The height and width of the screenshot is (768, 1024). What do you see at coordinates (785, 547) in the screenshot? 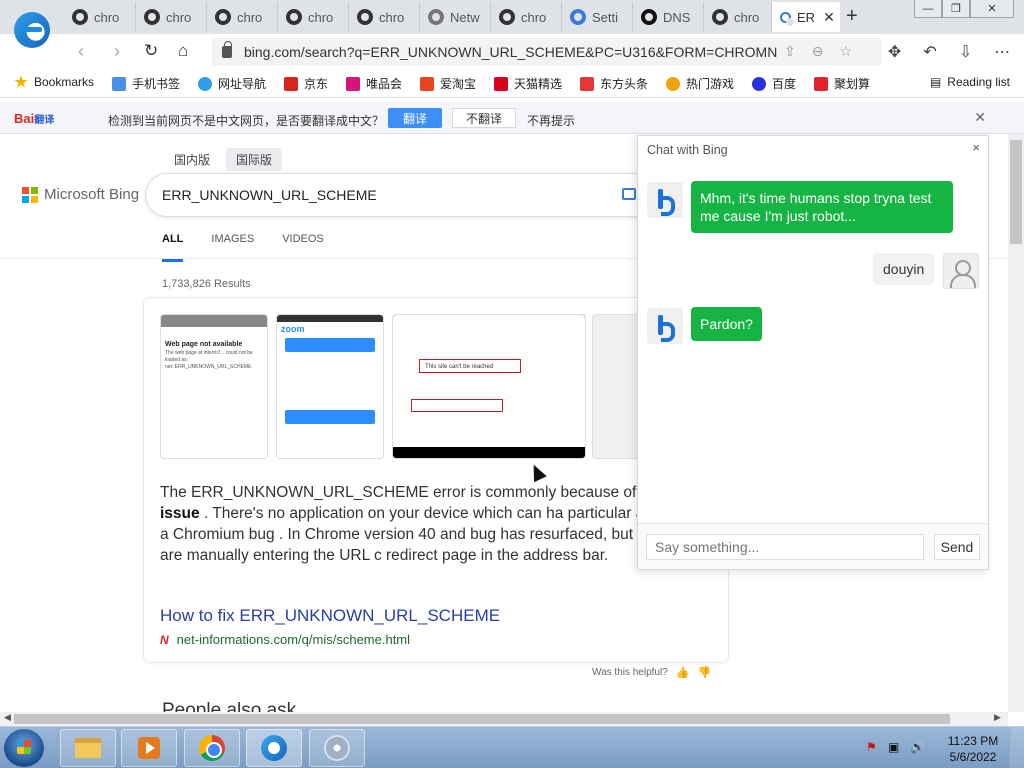
I see `chat-input` at bounding box center [785, 547].